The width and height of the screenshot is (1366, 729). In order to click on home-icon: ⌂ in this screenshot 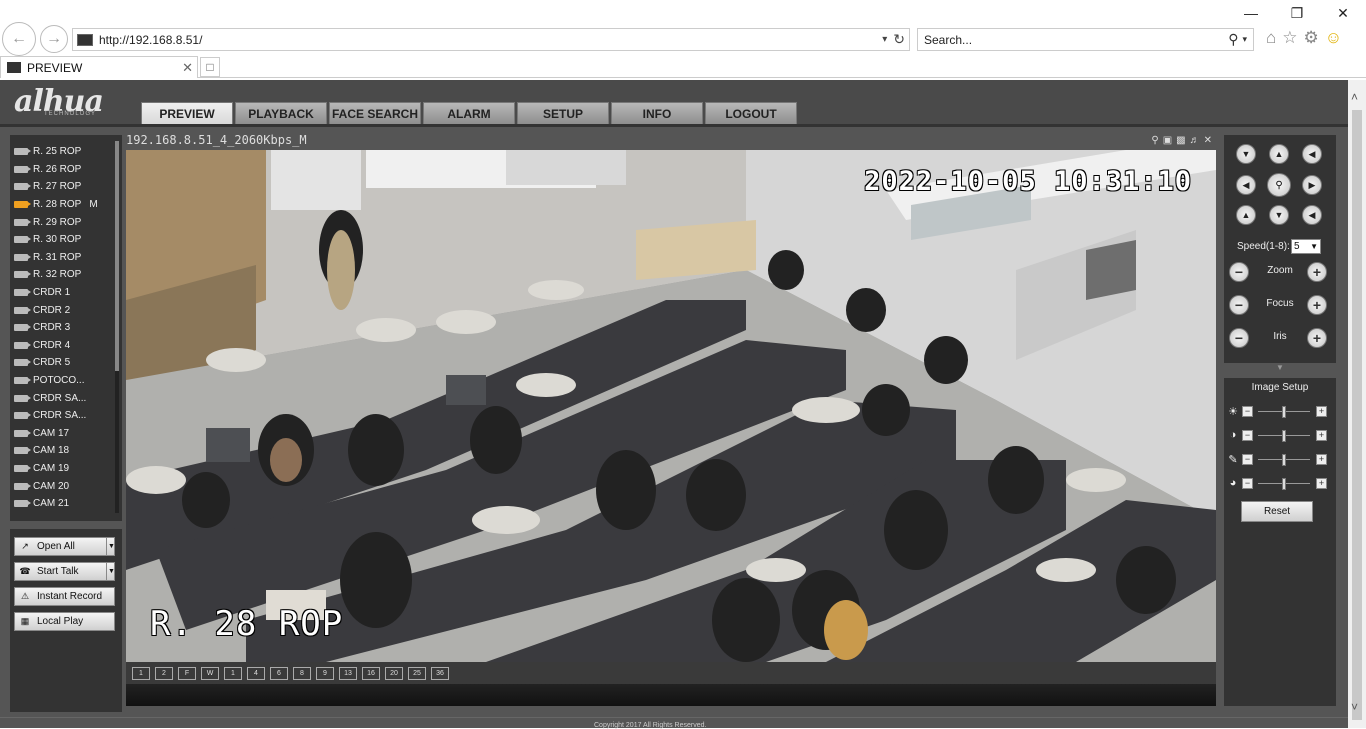, I will do `click(1271, 38)`.